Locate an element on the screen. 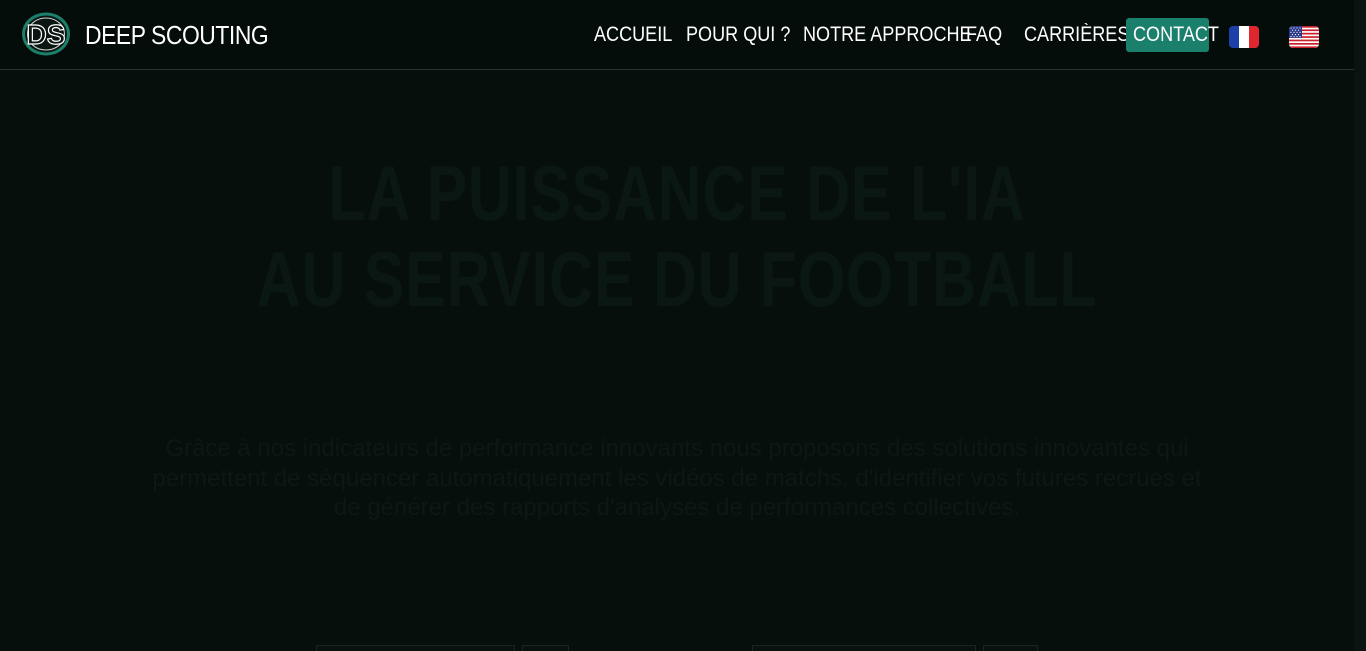  nav-link-faq: FAQ is located at coordinates (984, 35).